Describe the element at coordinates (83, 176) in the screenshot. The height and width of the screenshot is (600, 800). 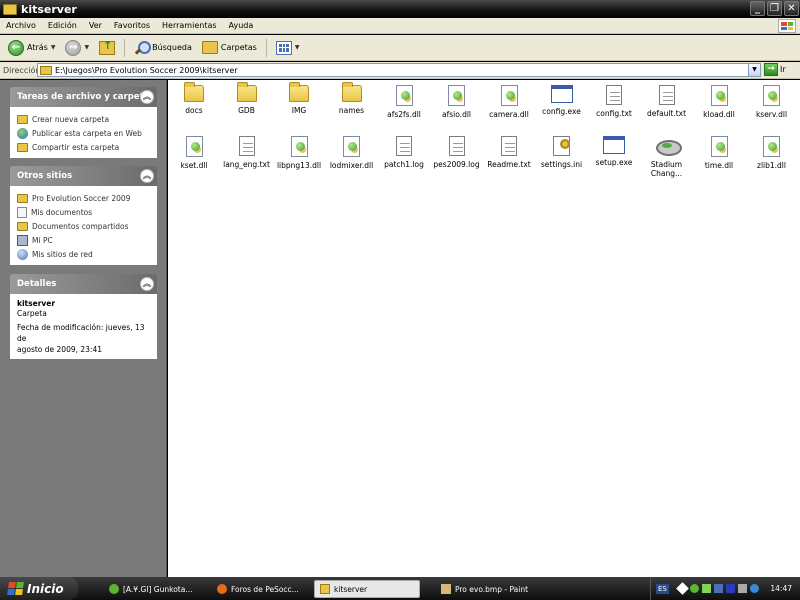
I see `panel-header: Otros sitios ︽` at that location.